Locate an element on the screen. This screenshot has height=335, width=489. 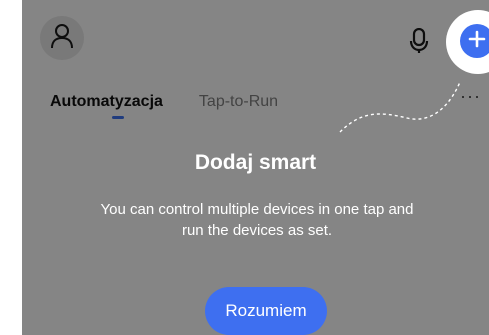
tab-bar: Automatyzacja Tap-to-Run is located at coordinates (164, 102).